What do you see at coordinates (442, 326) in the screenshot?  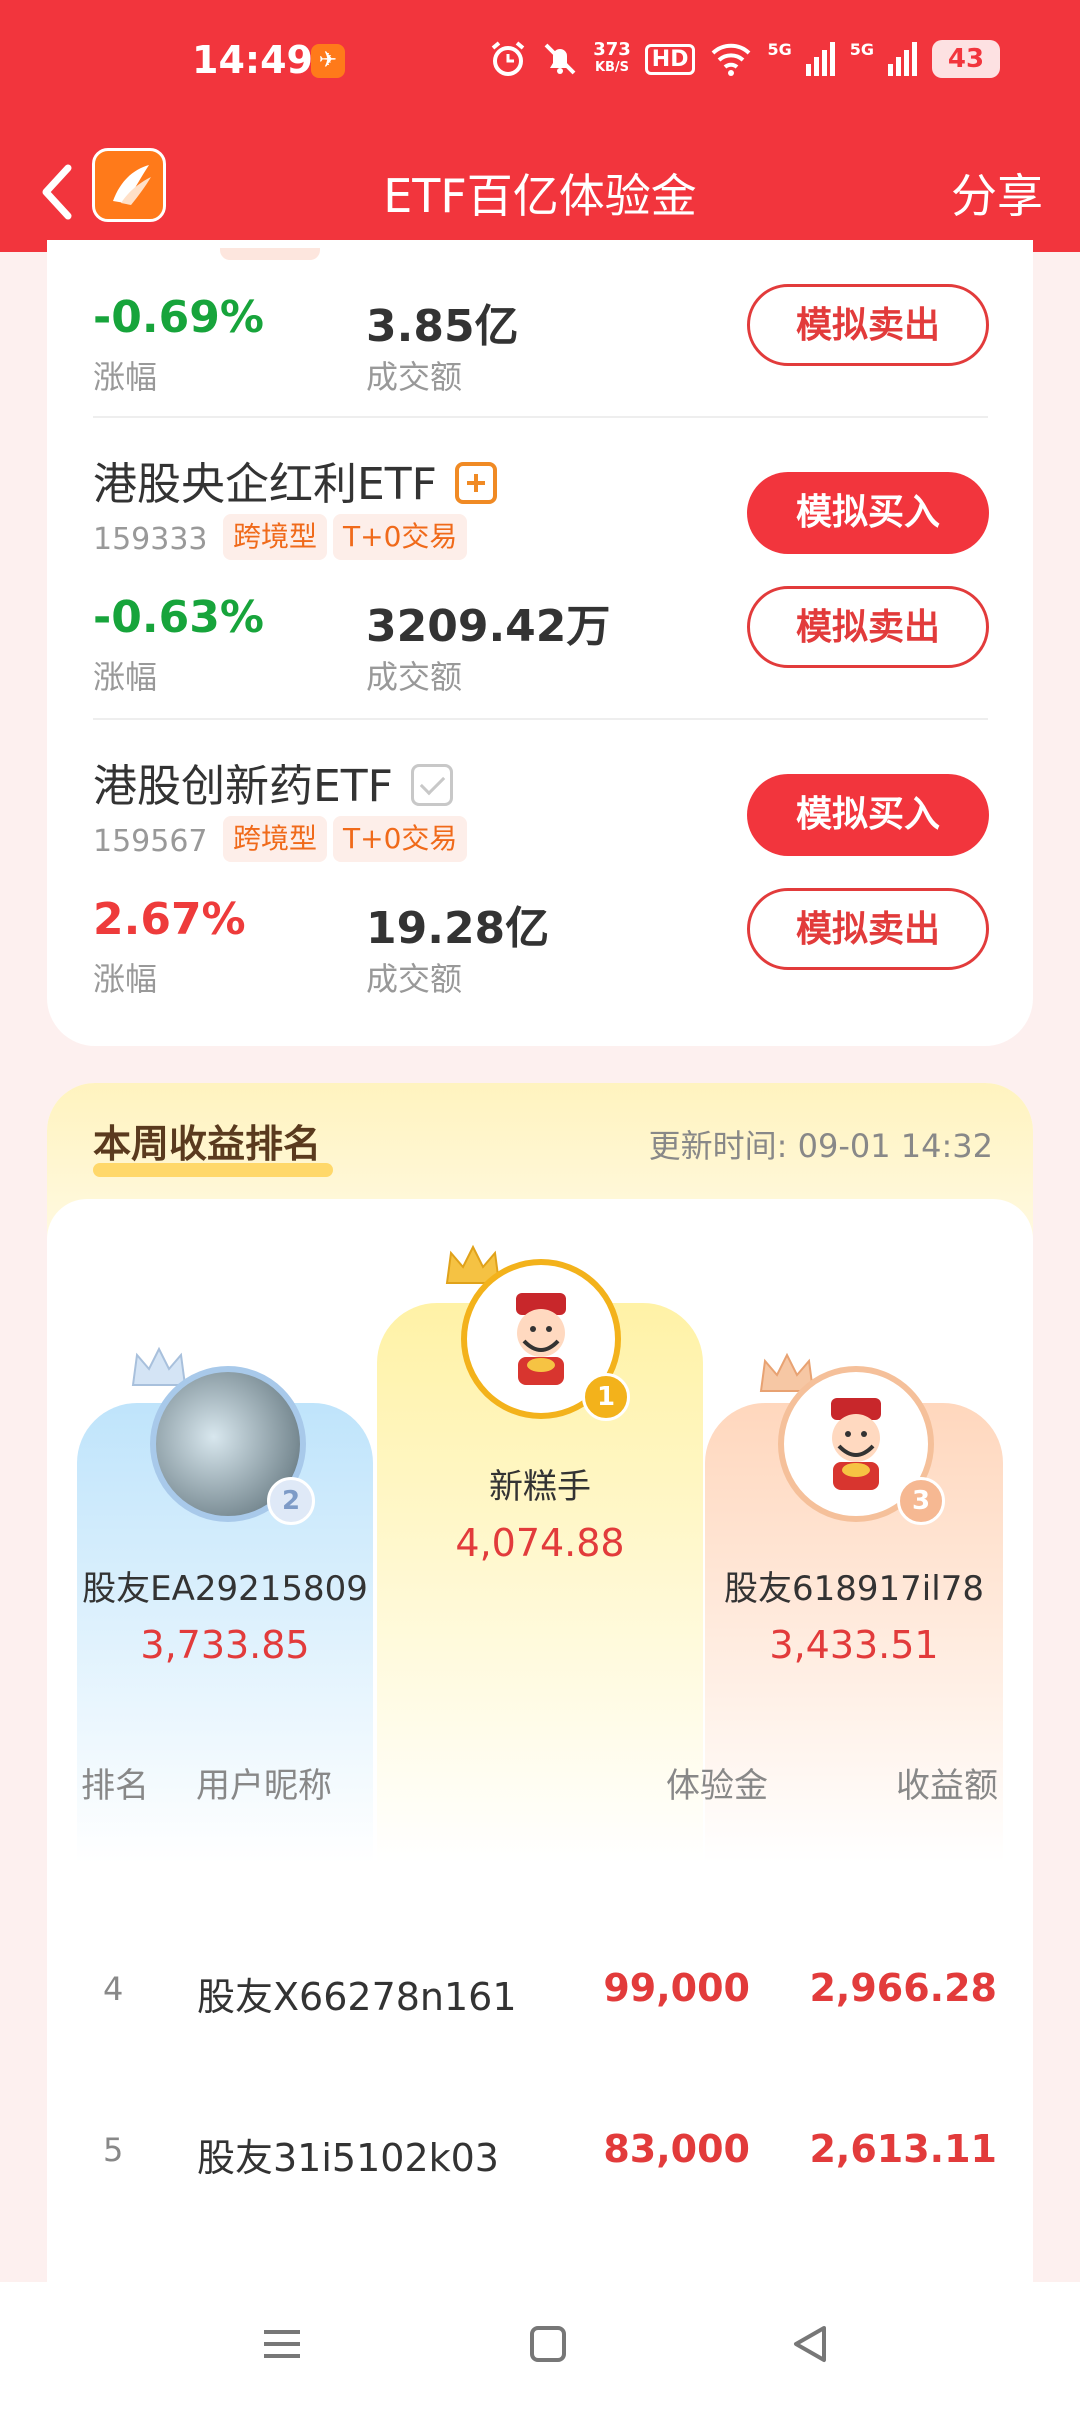 I see `amount-value: 3.85亿` at bounding box center [442, 326].